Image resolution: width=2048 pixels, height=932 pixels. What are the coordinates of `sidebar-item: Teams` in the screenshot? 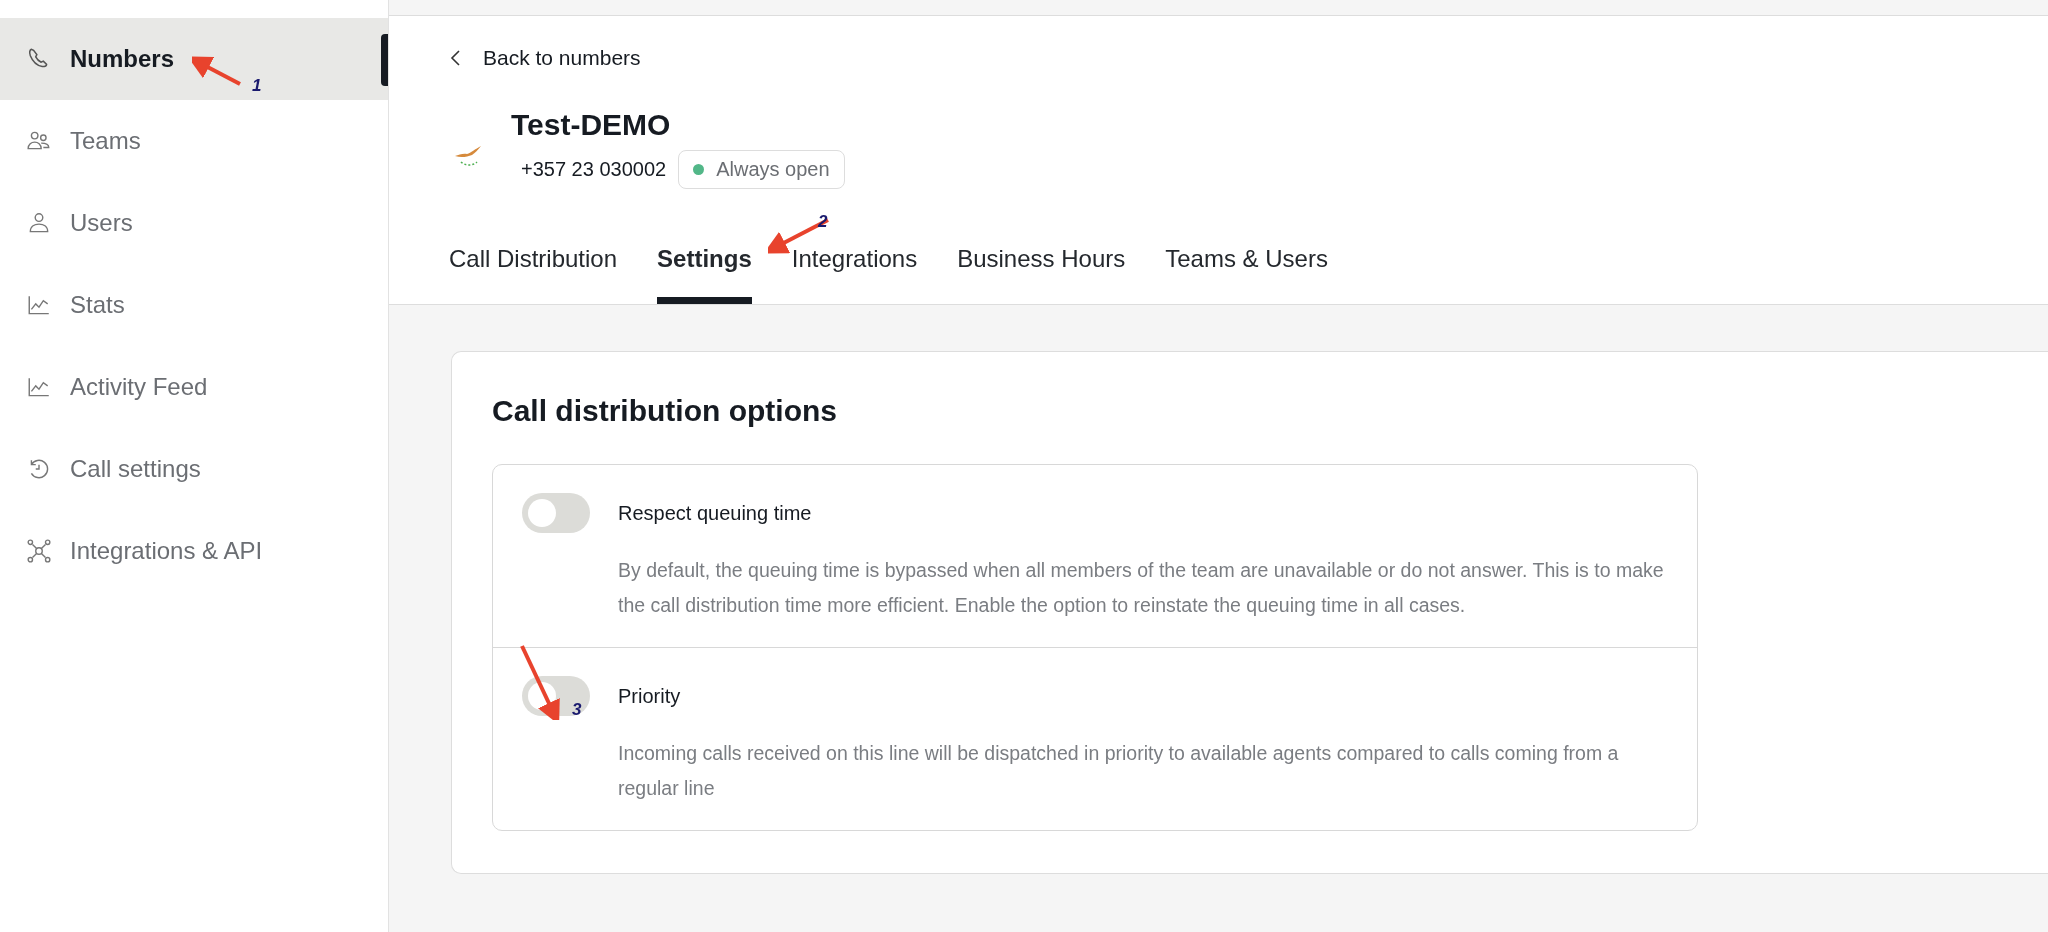 It's located at (194, 141).